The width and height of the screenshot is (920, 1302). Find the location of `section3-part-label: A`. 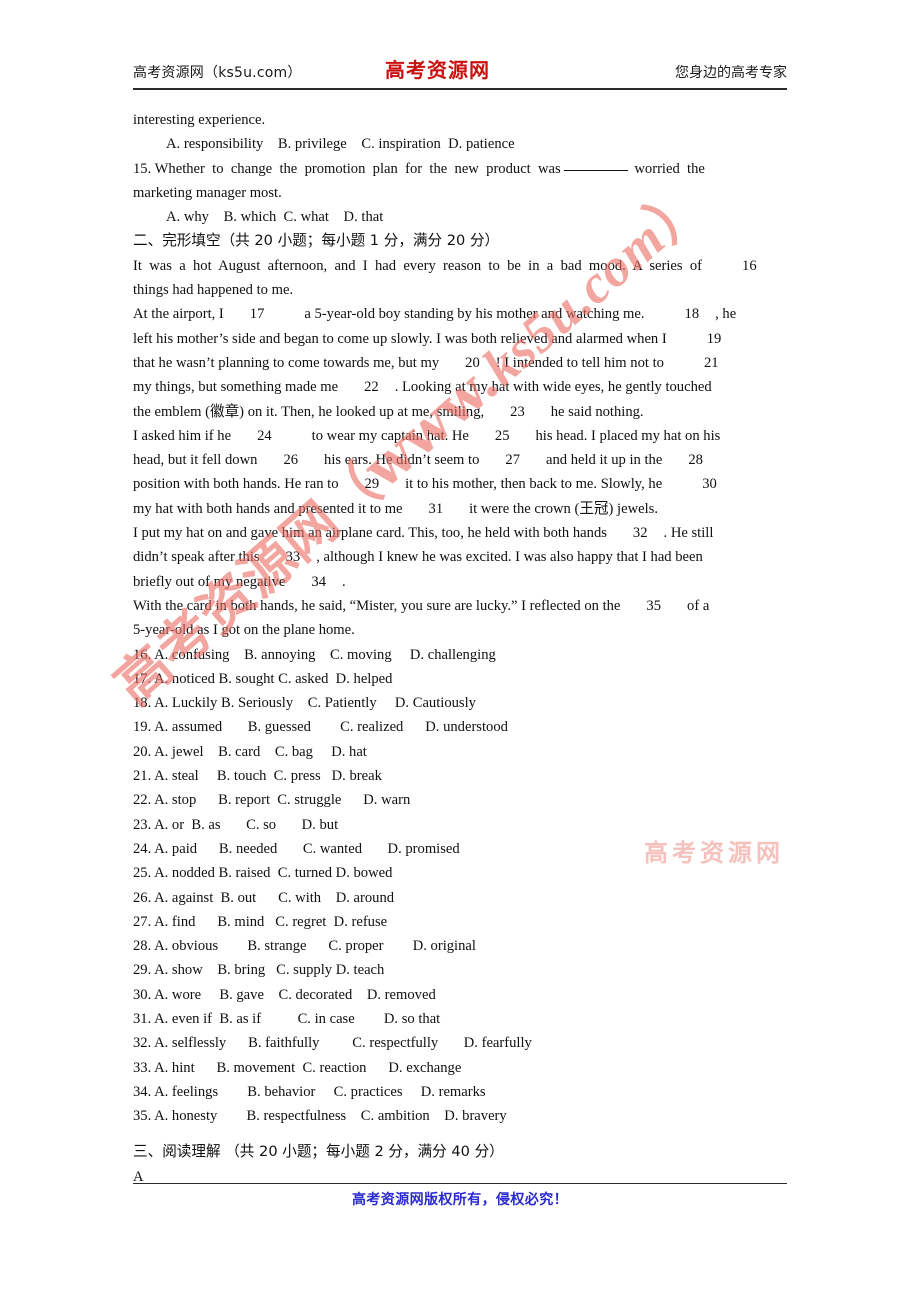

section3-part-label: A is located at coordinates (138, 1176).